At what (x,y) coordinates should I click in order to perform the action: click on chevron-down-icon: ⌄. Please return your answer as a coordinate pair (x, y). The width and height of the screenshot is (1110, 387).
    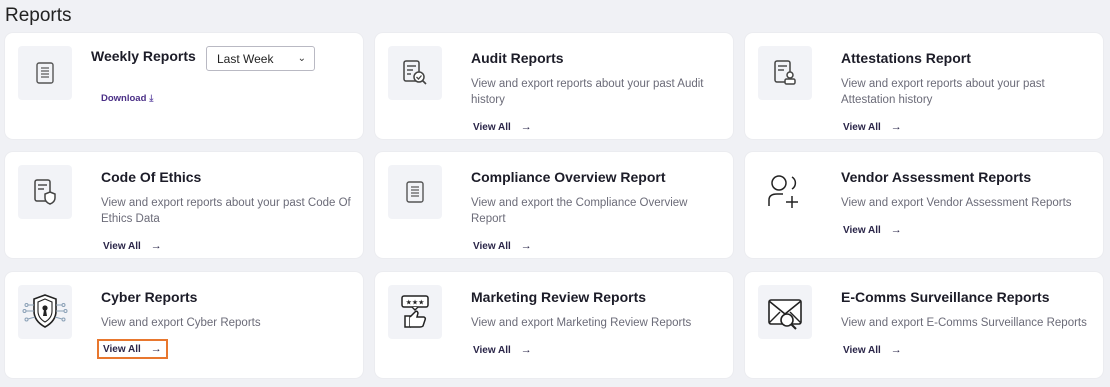
    Looking at the image, I should click on (301, 58).